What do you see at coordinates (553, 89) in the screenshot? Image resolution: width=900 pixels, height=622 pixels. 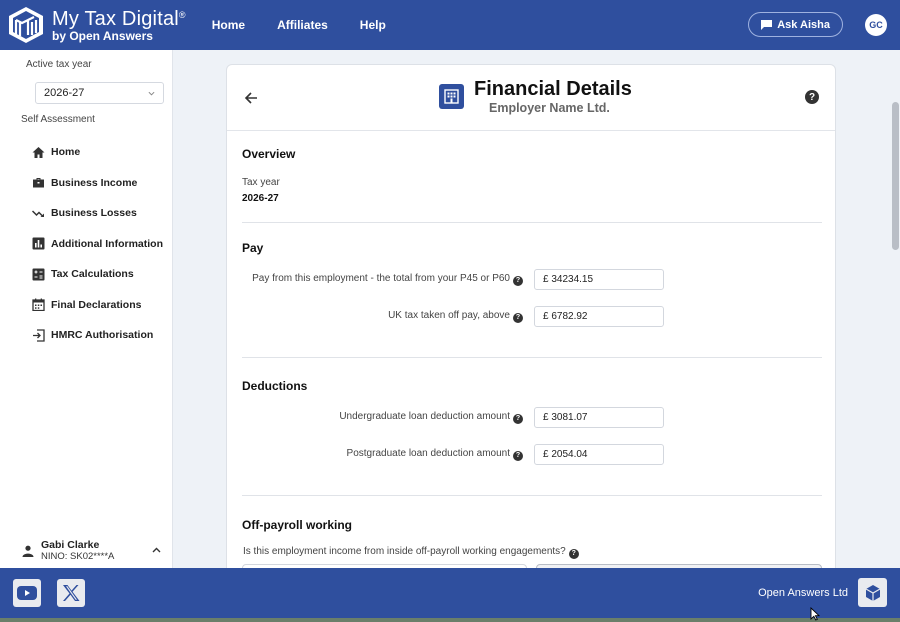 I see `page-title: Financial Details` at bounding box center [553, 89].